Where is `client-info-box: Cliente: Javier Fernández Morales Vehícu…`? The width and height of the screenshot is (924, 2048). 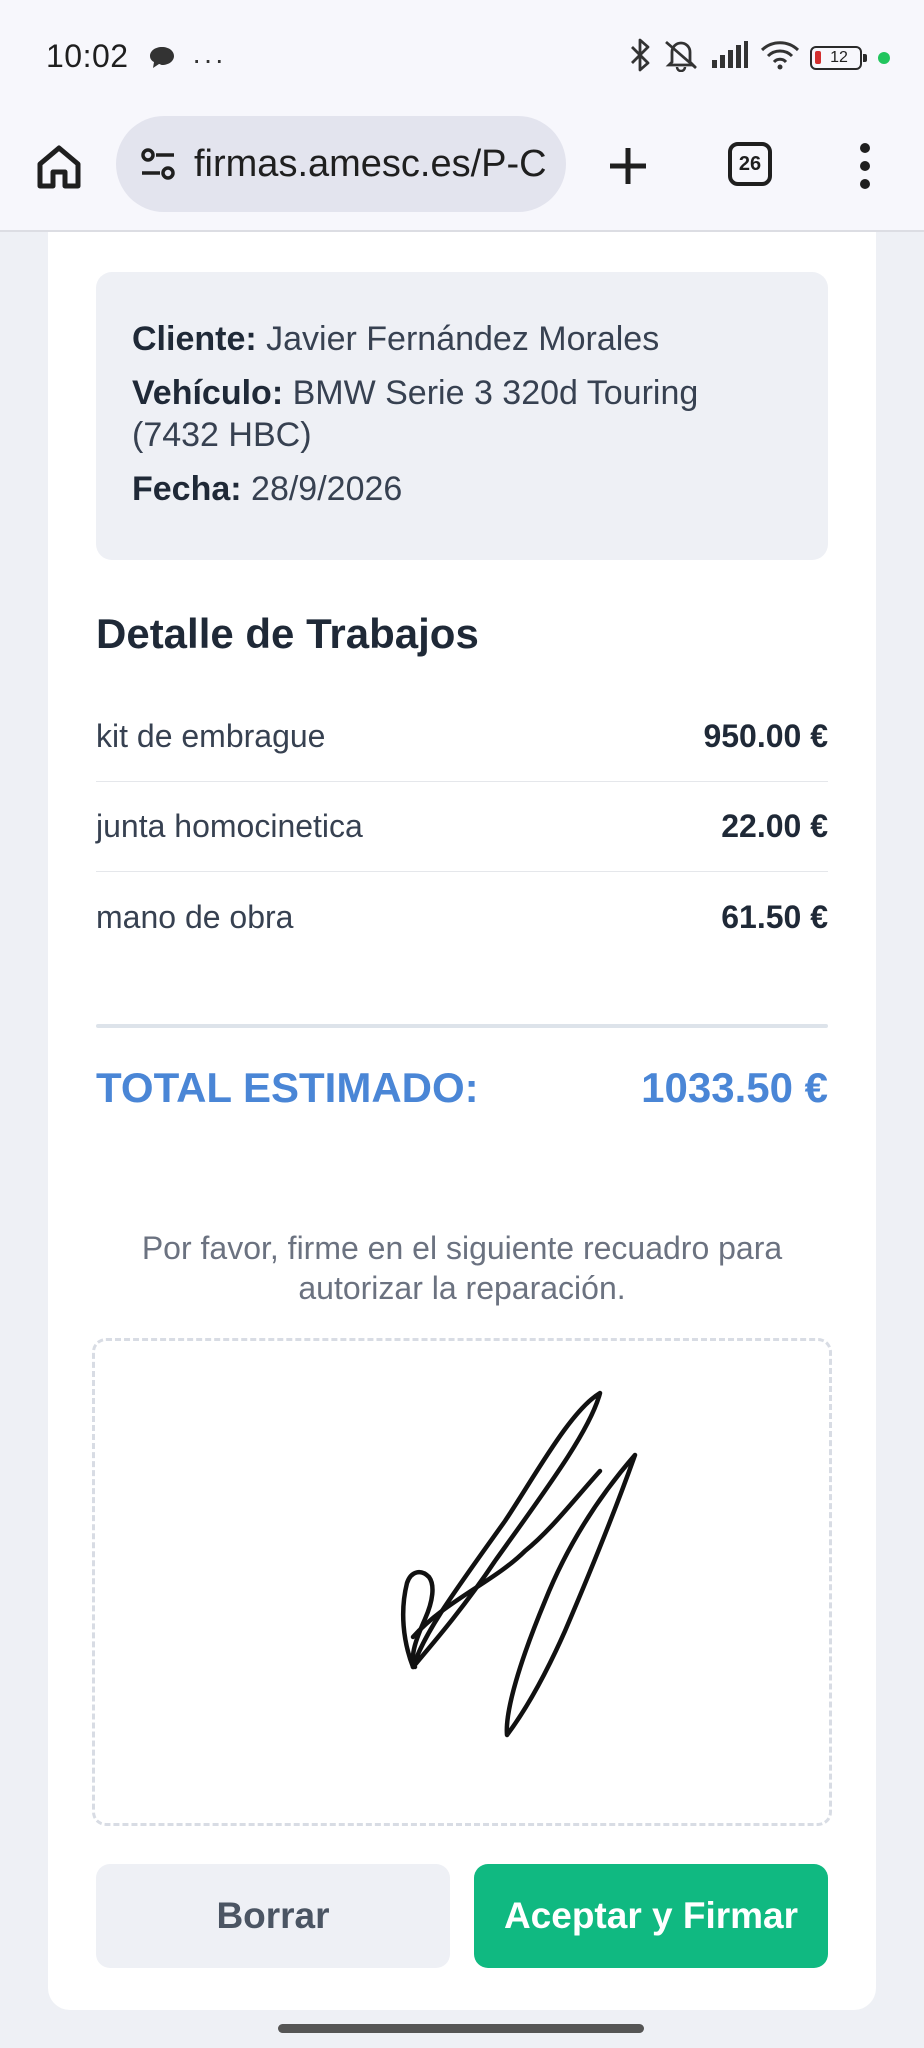
client-info-box: Cliente: Javier Fernández Morales Vehícu… is located at coordinates (462, 416).